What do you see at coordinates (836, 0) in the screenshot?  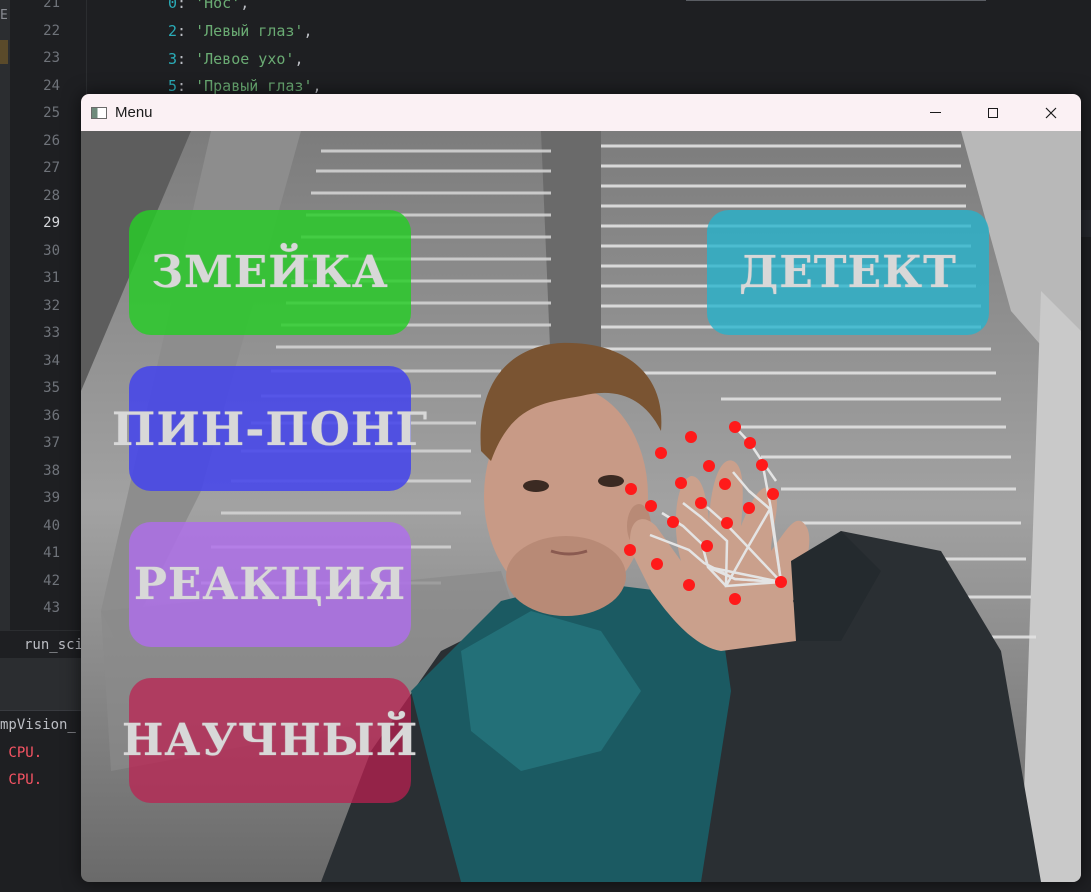 I see `editor-divider` at bounding box center [836, 0].